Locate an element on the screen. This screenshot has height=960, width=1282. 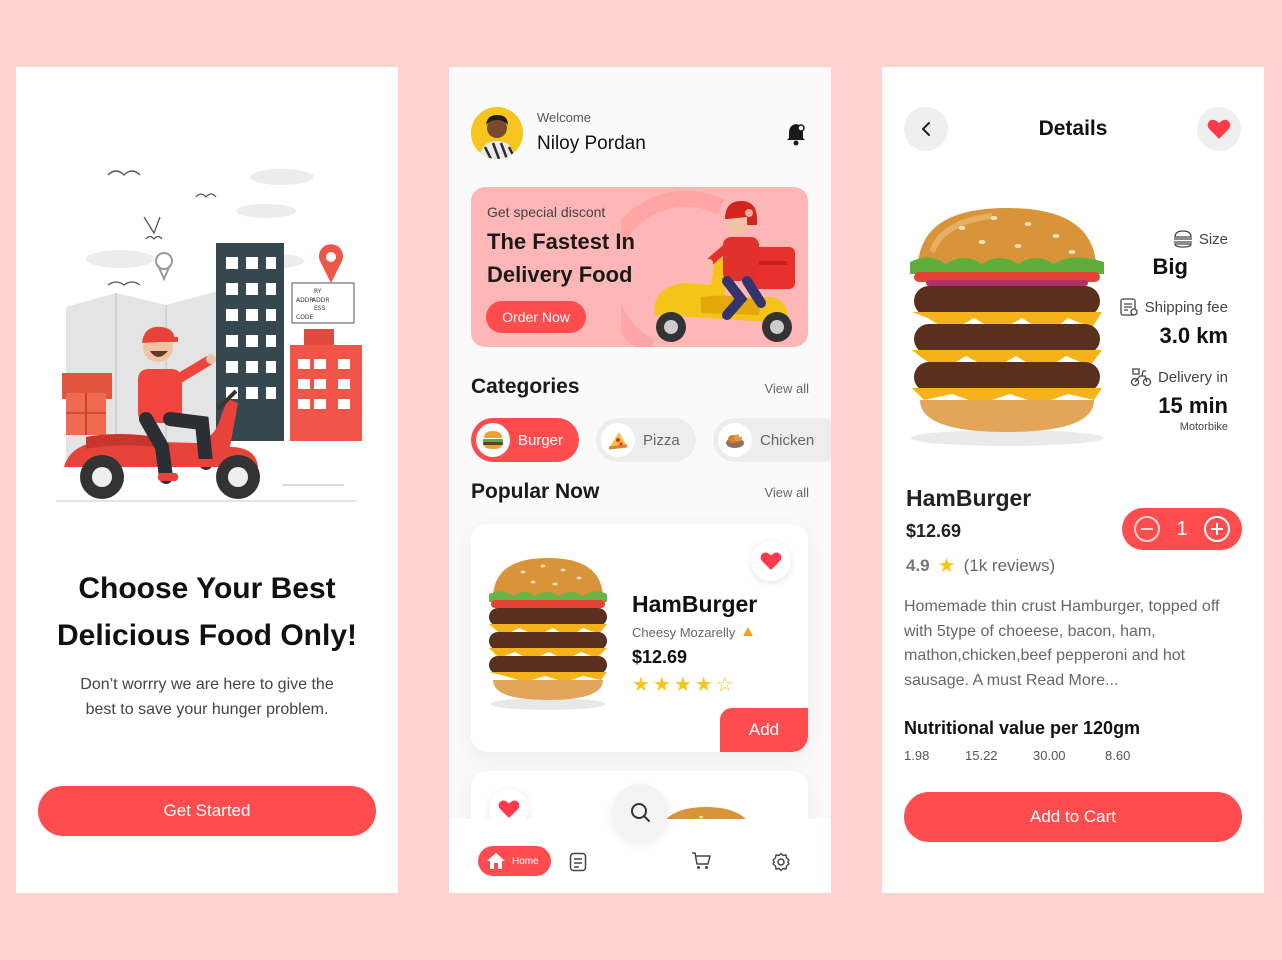
sign-line: RY is located at coordinates (318, 291).